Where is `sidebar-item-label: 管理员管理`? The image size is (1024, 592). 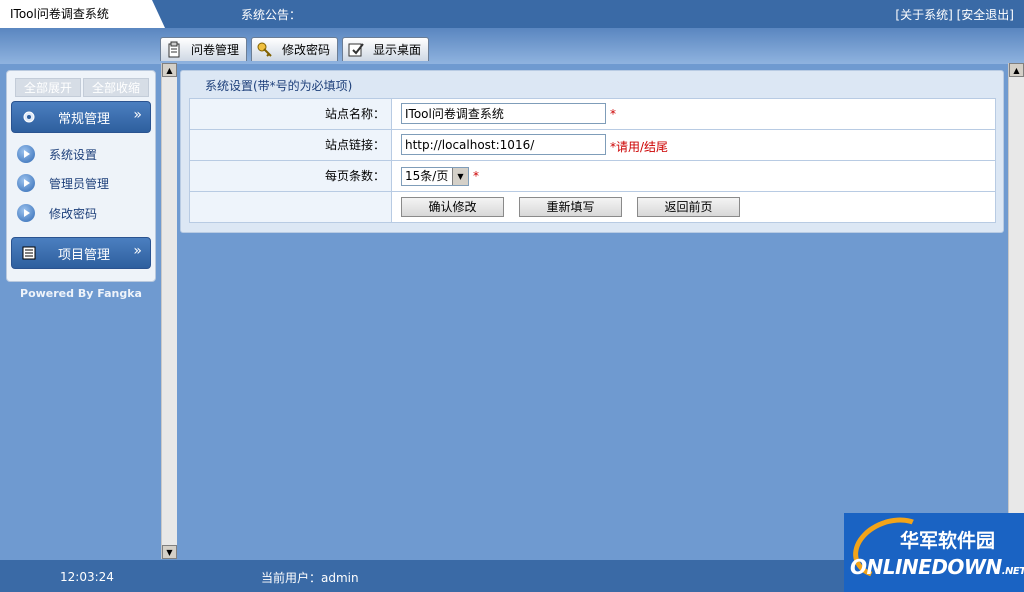 sidebar-item-label: 管理员管理 is located at coordinates (79, 183).